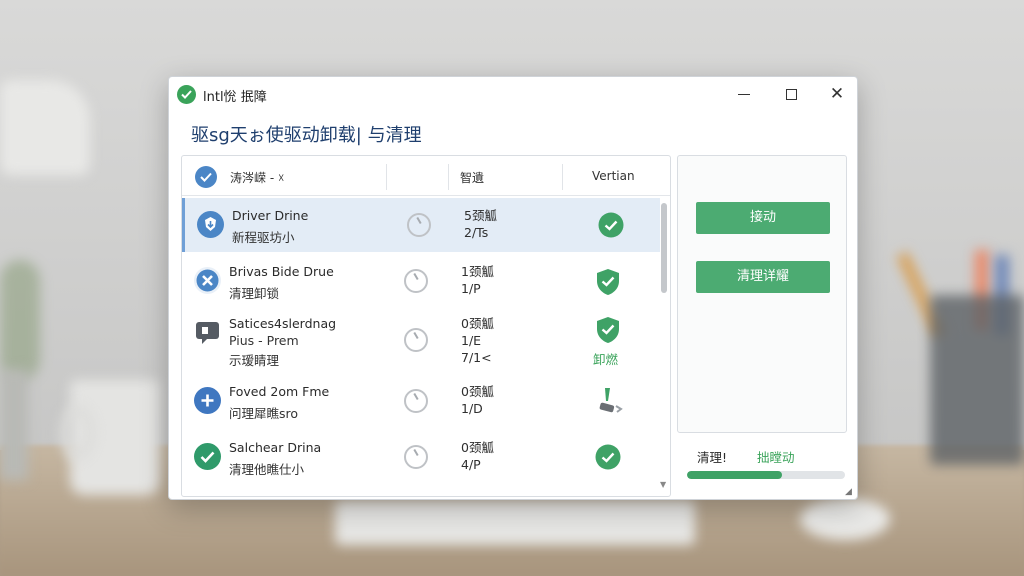  What do you see at coordinates (513, 94) in the screenshot?
I see `title-bar: lntl恱 抿障 ✕` at bounding box center [513, 94].